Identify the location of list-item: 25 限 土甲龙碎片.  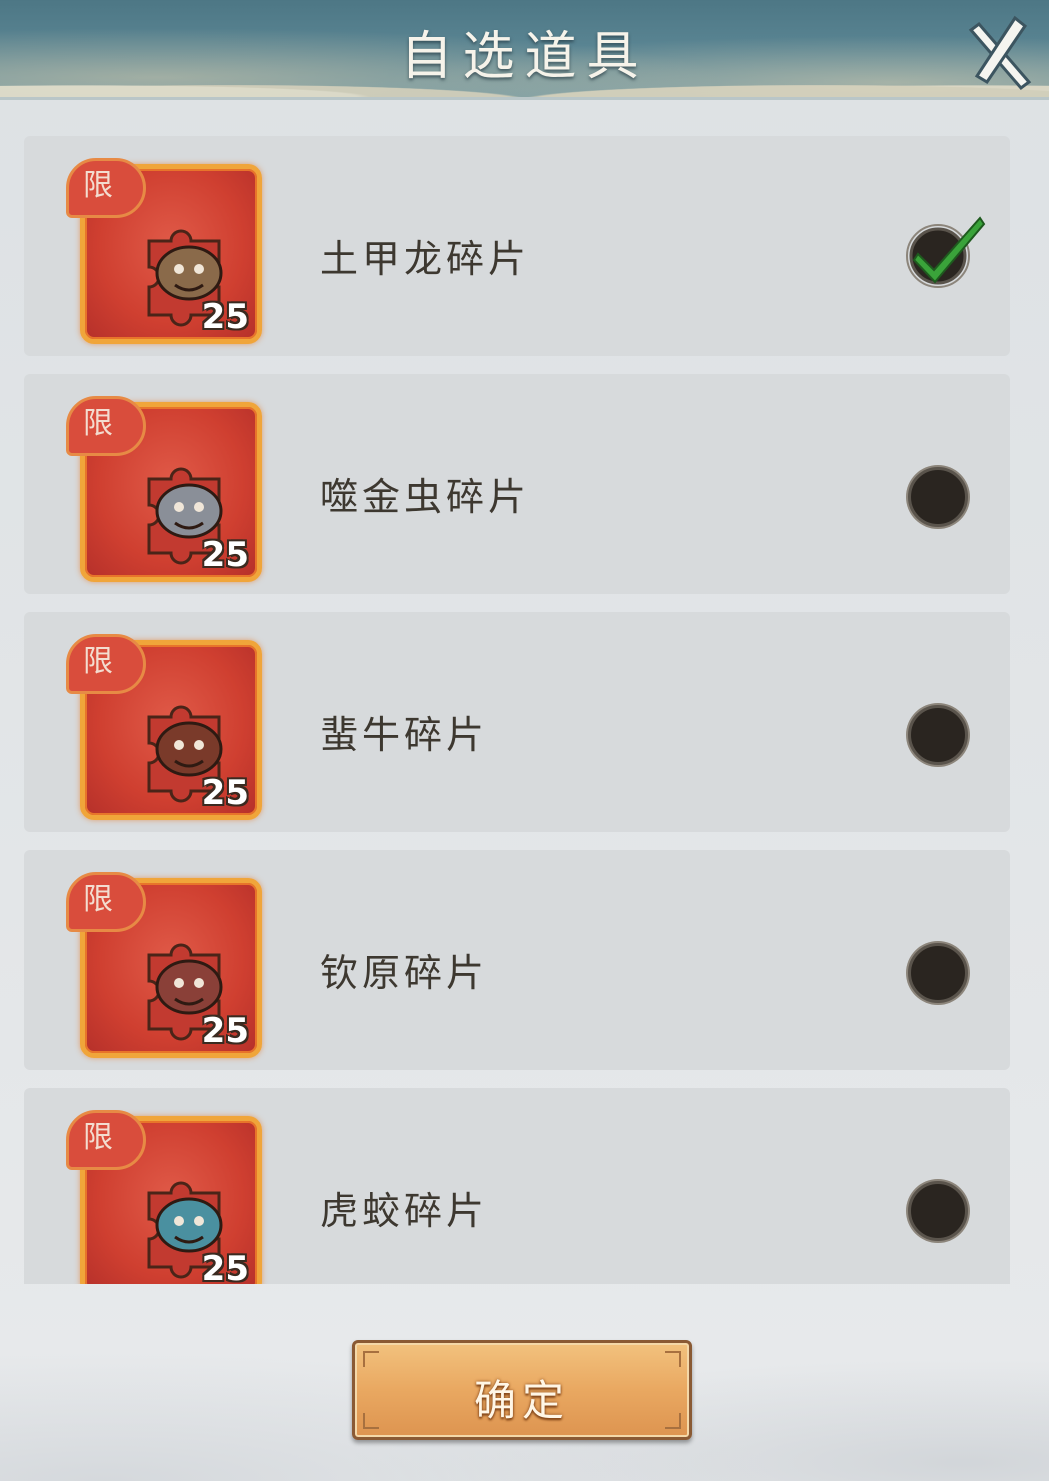
(517, 246).